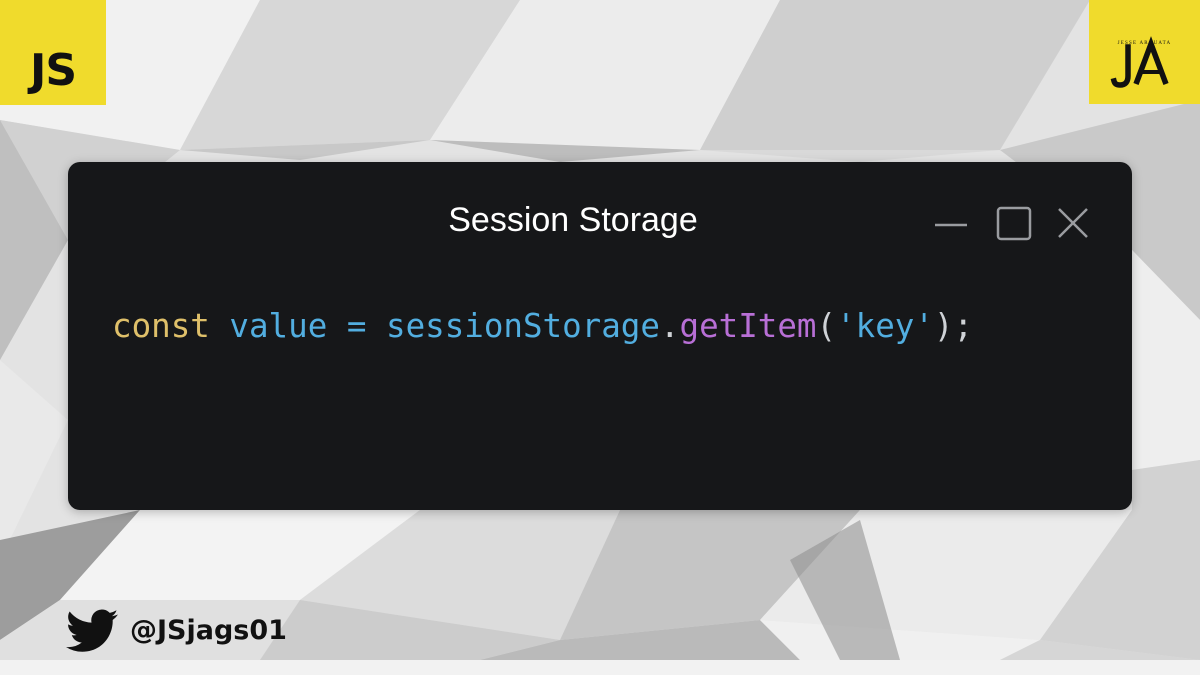 Image resolution: width=1200 pixels, height=675 pixels. I want to click on ja-monogram-icon: JESSE ARGUATA, so click(1140, 62).